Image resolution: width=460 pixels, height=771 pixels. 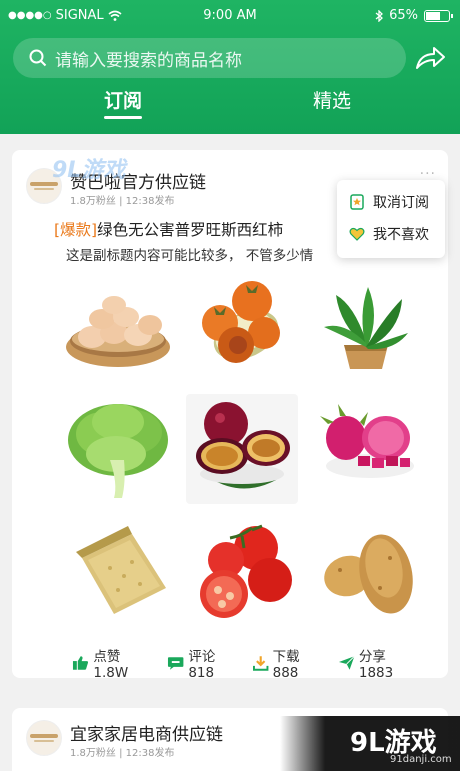 What do you see at coordinates (421, 759) in the screenshot?
I see `watermark-url: 91danji.com` at bounding box center [421, 759].